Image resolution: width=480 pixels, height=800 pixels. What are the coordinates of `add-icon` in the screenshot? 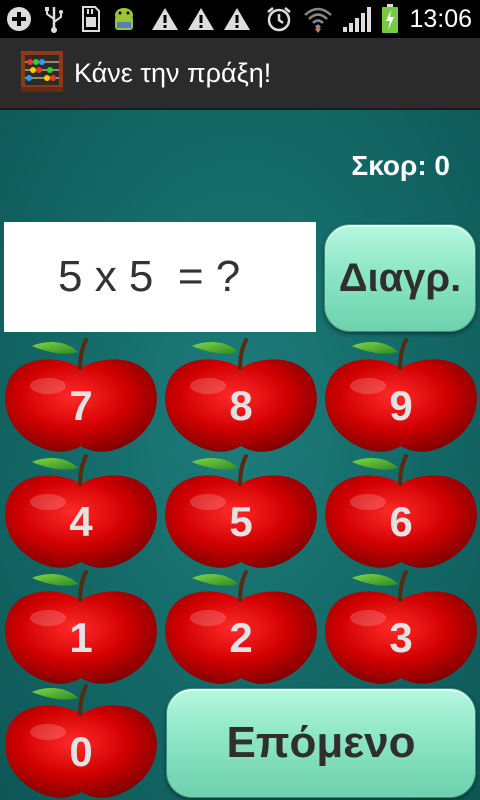 It's located at (19, 19).